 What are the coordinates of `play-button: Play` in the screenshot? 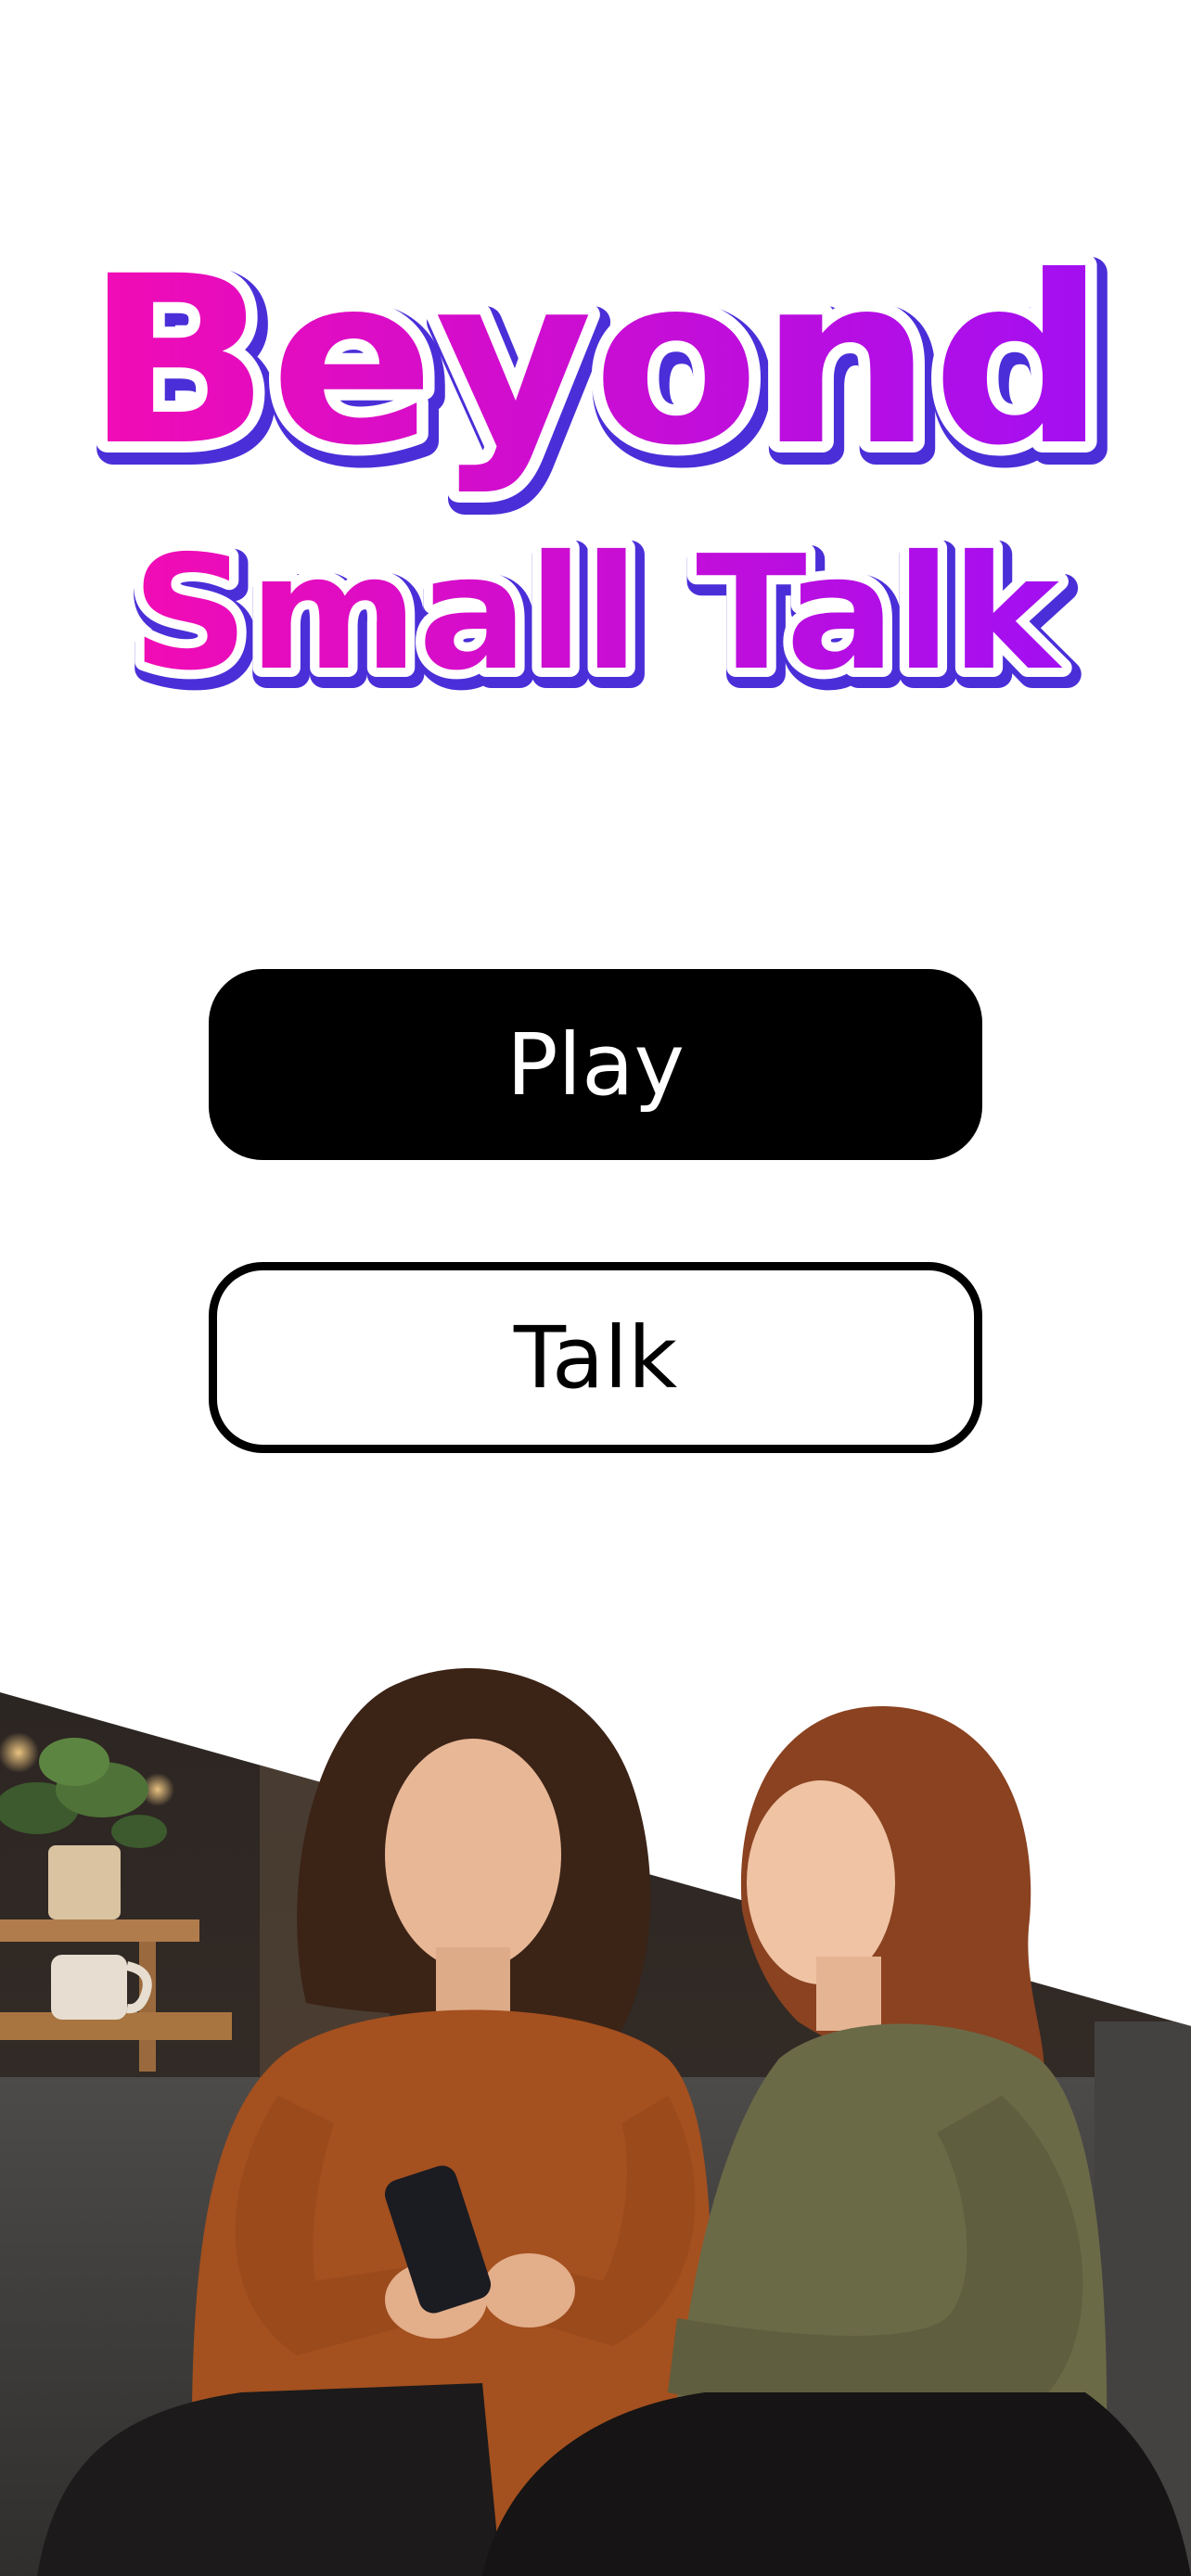 It's located at (595, 1064).